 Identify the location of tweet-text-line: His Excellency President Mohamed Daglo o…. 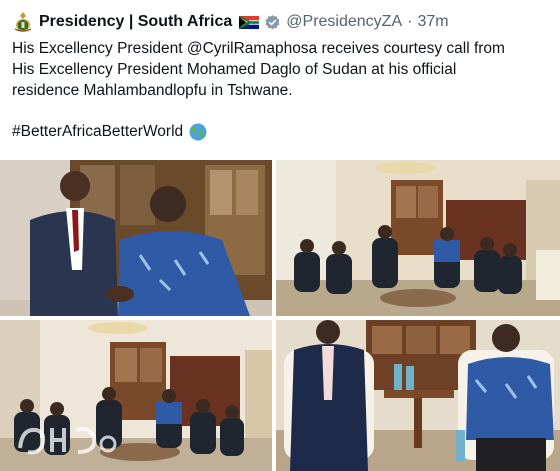
(234, 69).